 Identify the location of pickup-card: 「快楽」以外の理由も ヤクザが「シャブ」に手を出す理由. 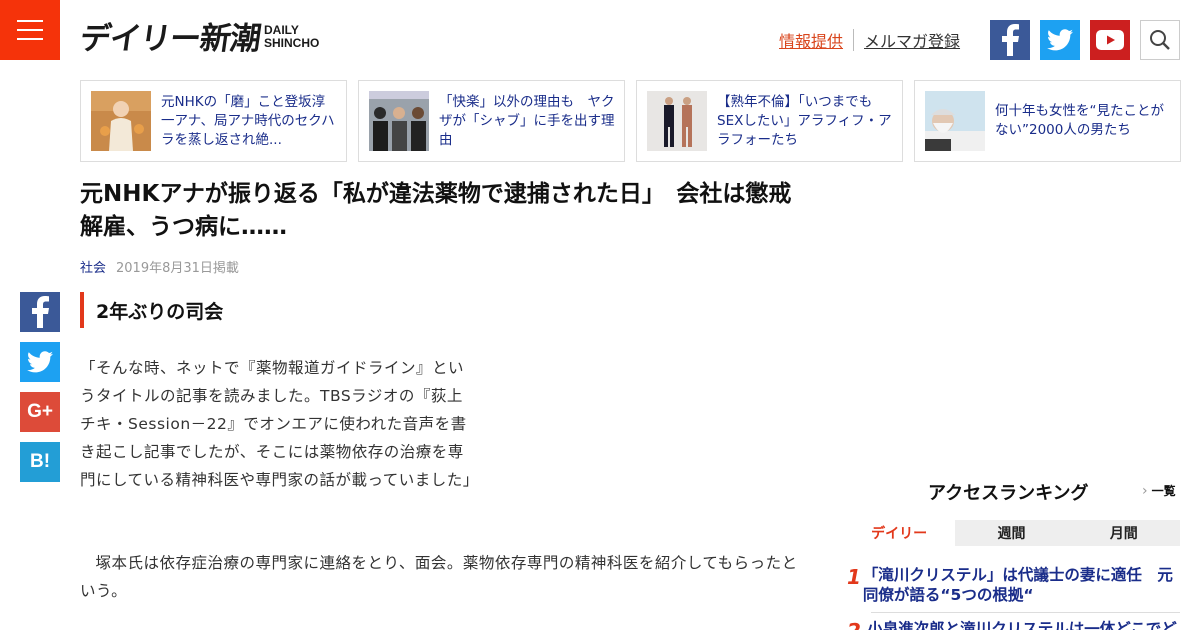
(491, 121).